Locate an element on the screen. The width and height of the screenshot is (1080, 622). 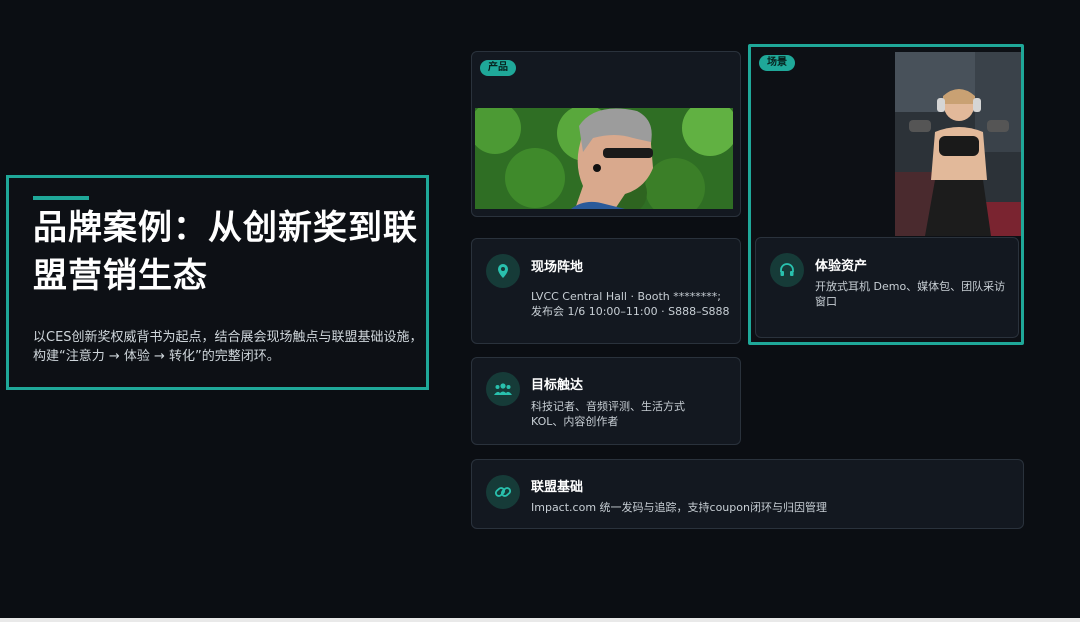
product-badge: 产品 is located at coordinates (498, 68).